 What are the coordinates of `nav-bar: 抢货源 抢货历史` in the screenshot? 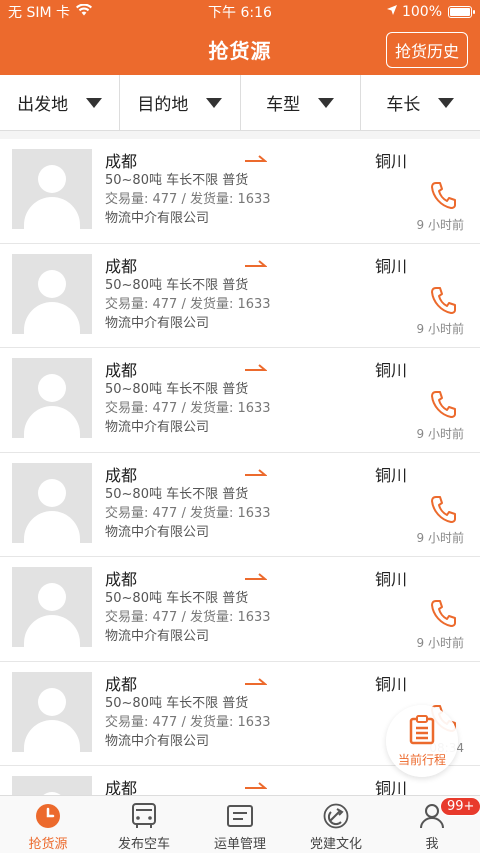 It's located at (240, 49).